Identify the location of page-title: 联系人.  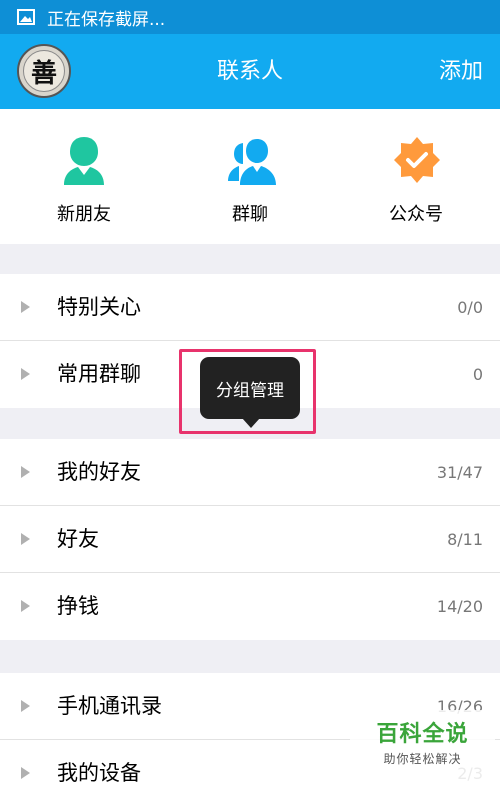
(249, 71).